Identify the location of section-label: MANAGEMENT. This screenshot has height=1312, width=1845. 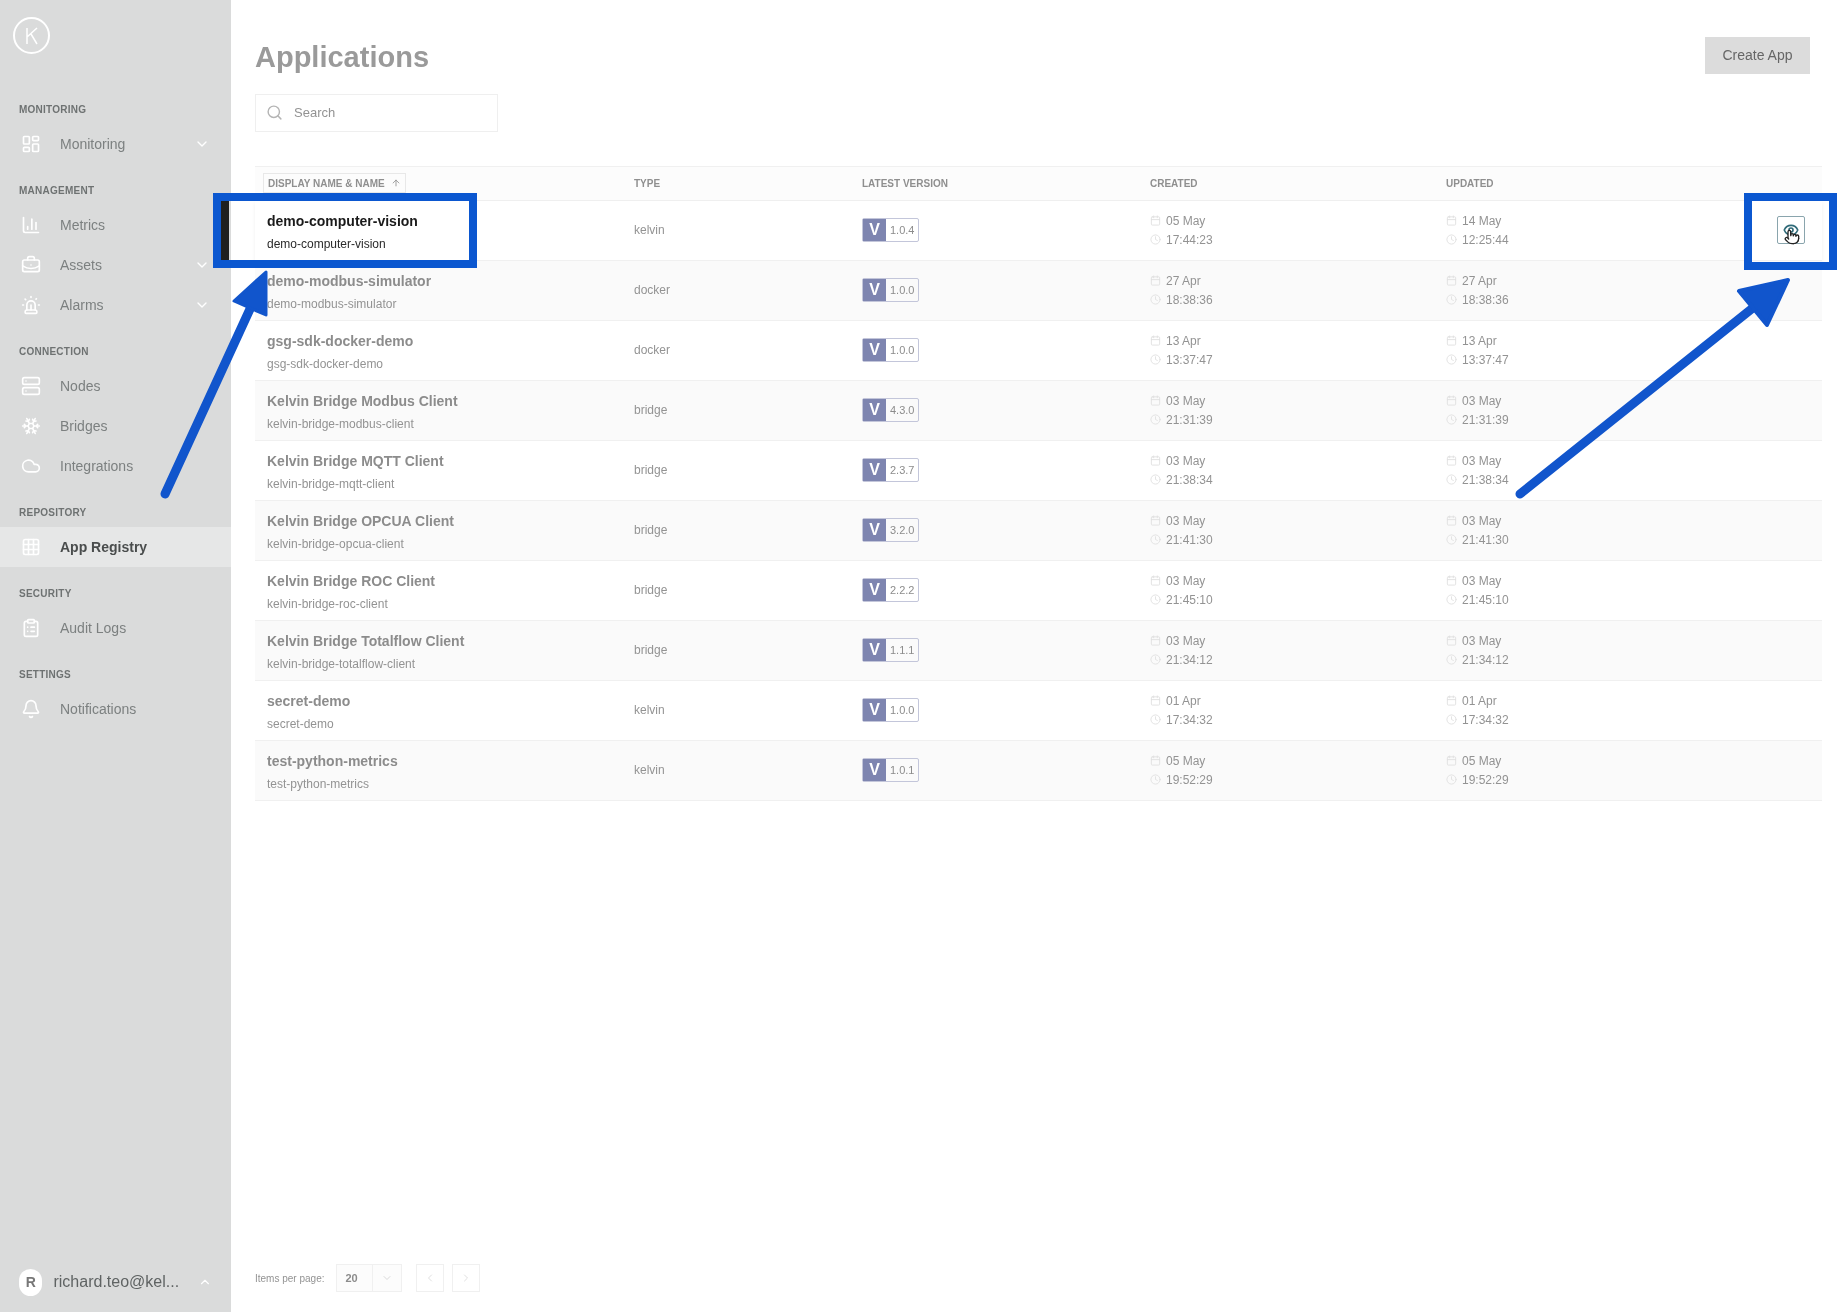
(57, 191).